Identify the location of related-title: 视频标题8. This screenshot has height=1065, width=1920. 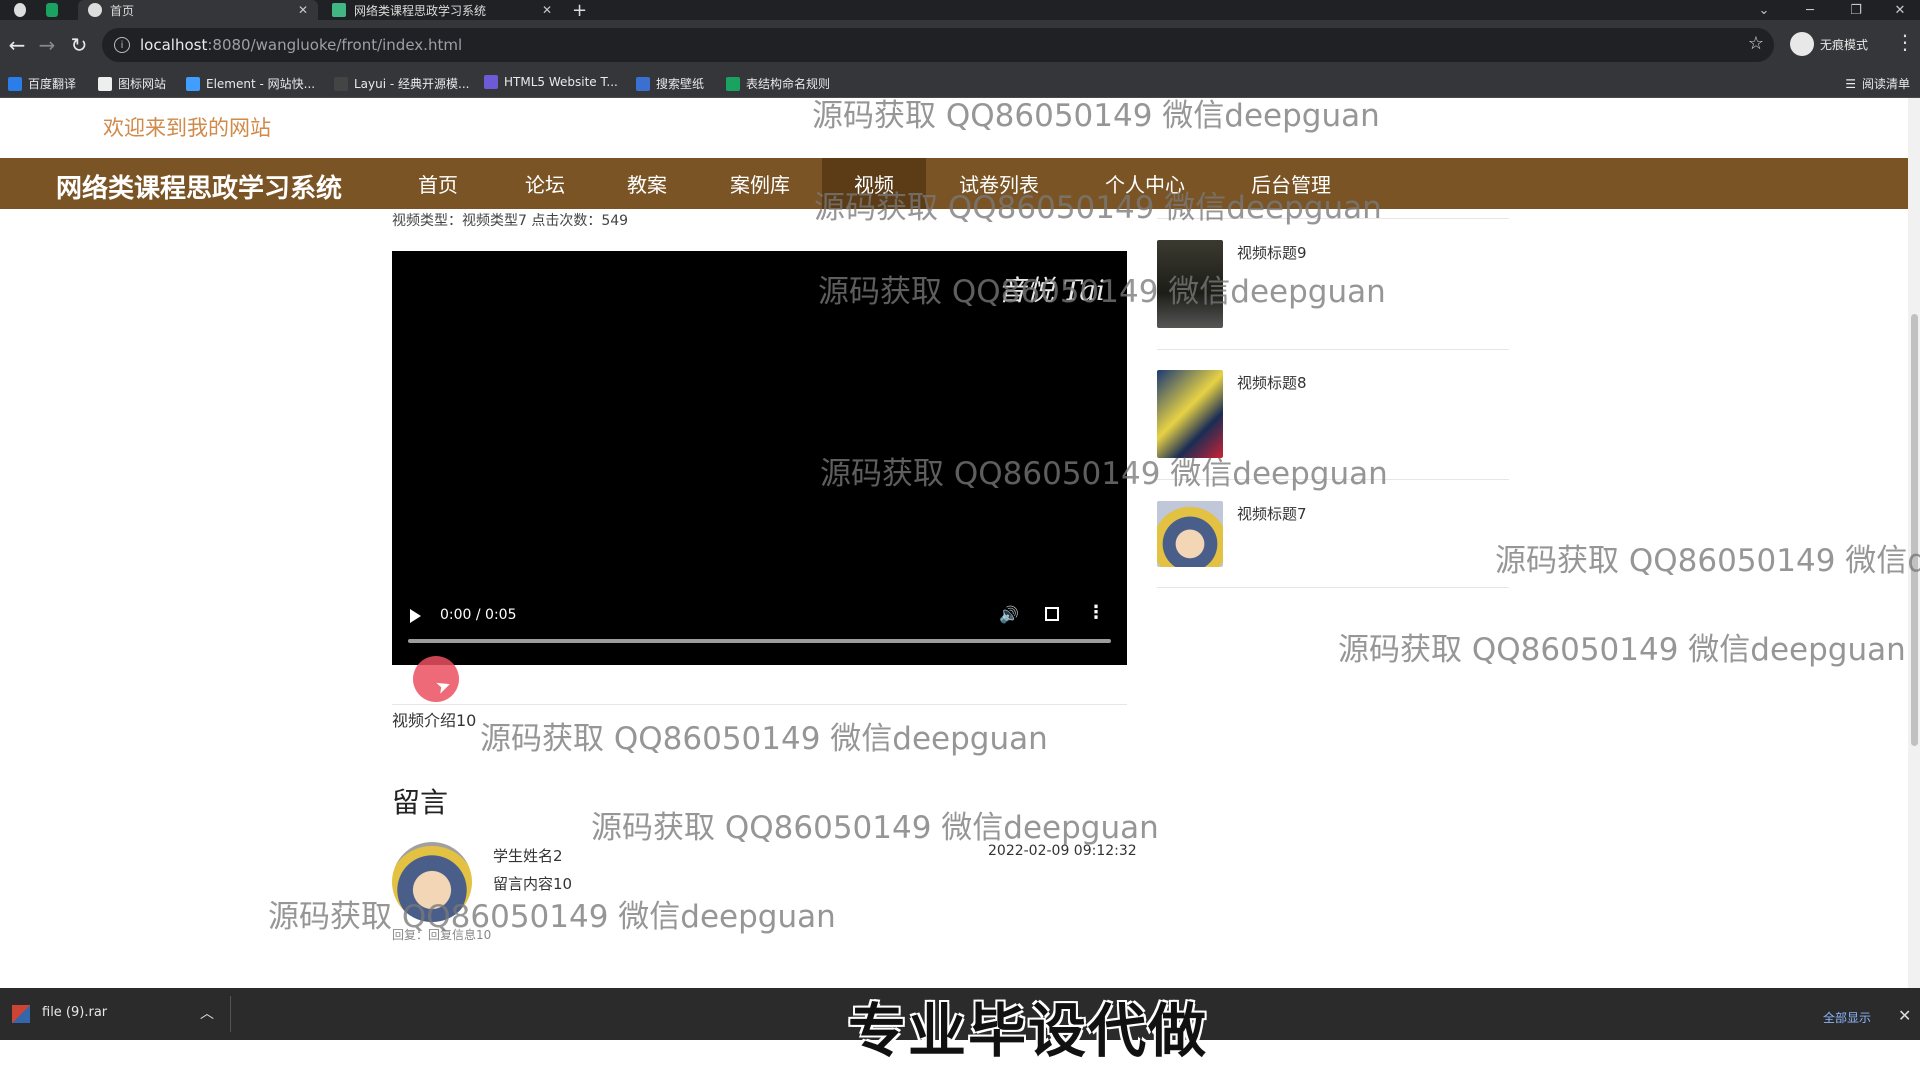
(1272, 382).